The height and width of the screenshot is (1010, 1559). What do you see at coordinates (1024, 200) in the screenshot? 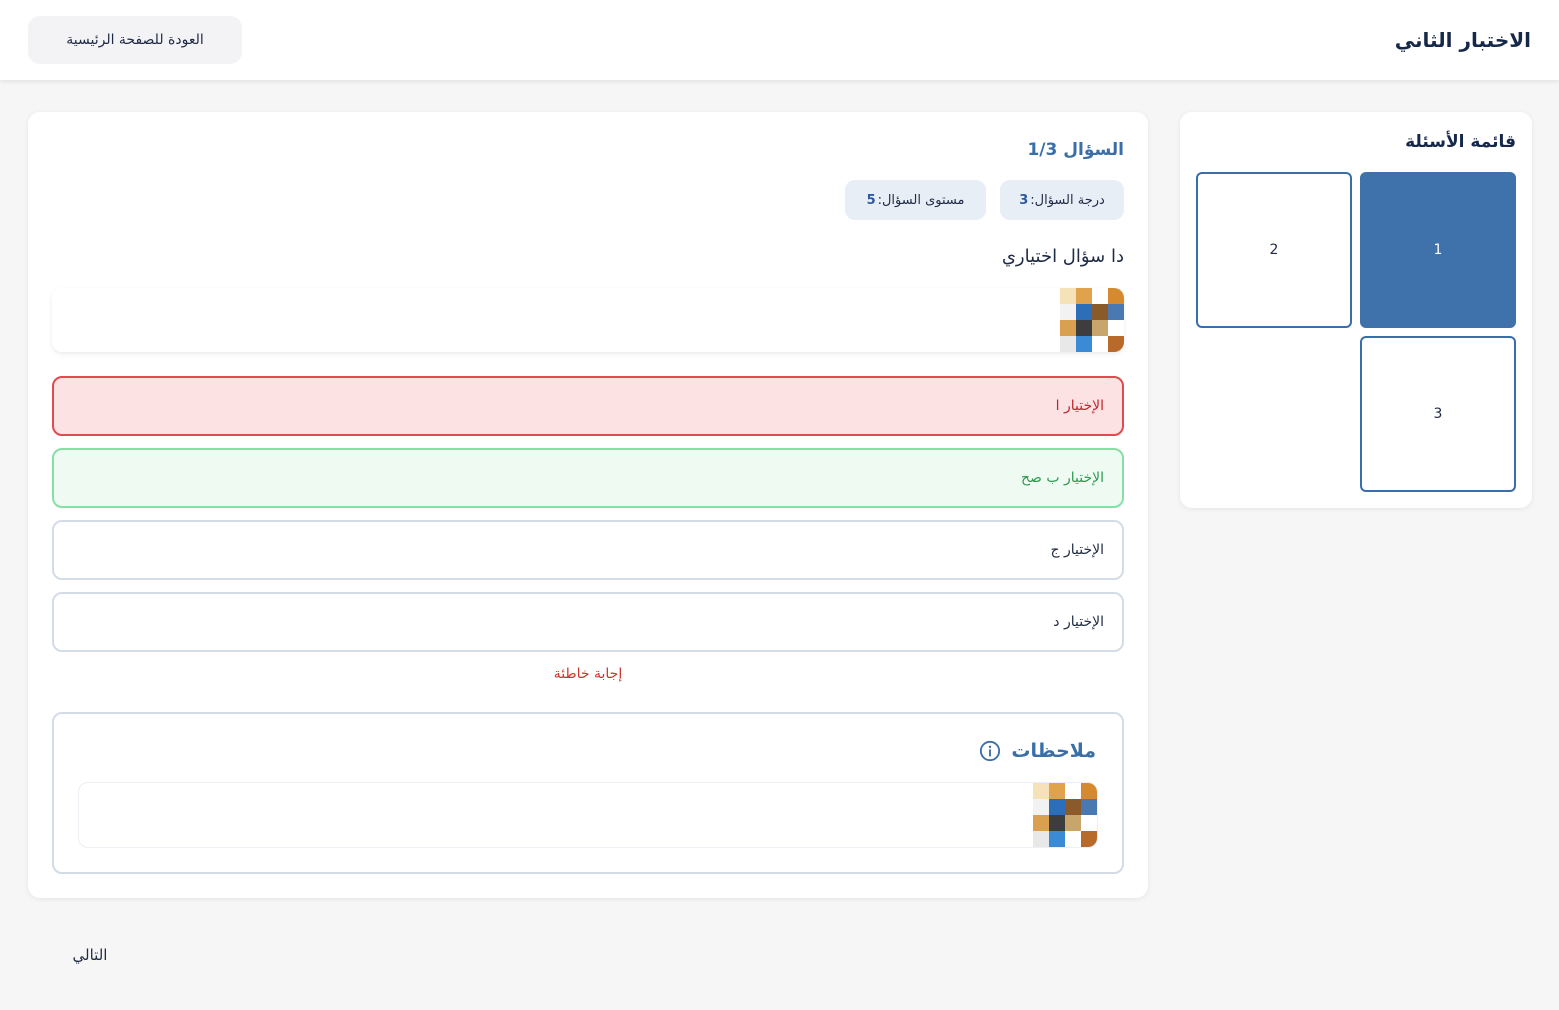
I see `degree-value: 3` at bounding box center [1024, 200].